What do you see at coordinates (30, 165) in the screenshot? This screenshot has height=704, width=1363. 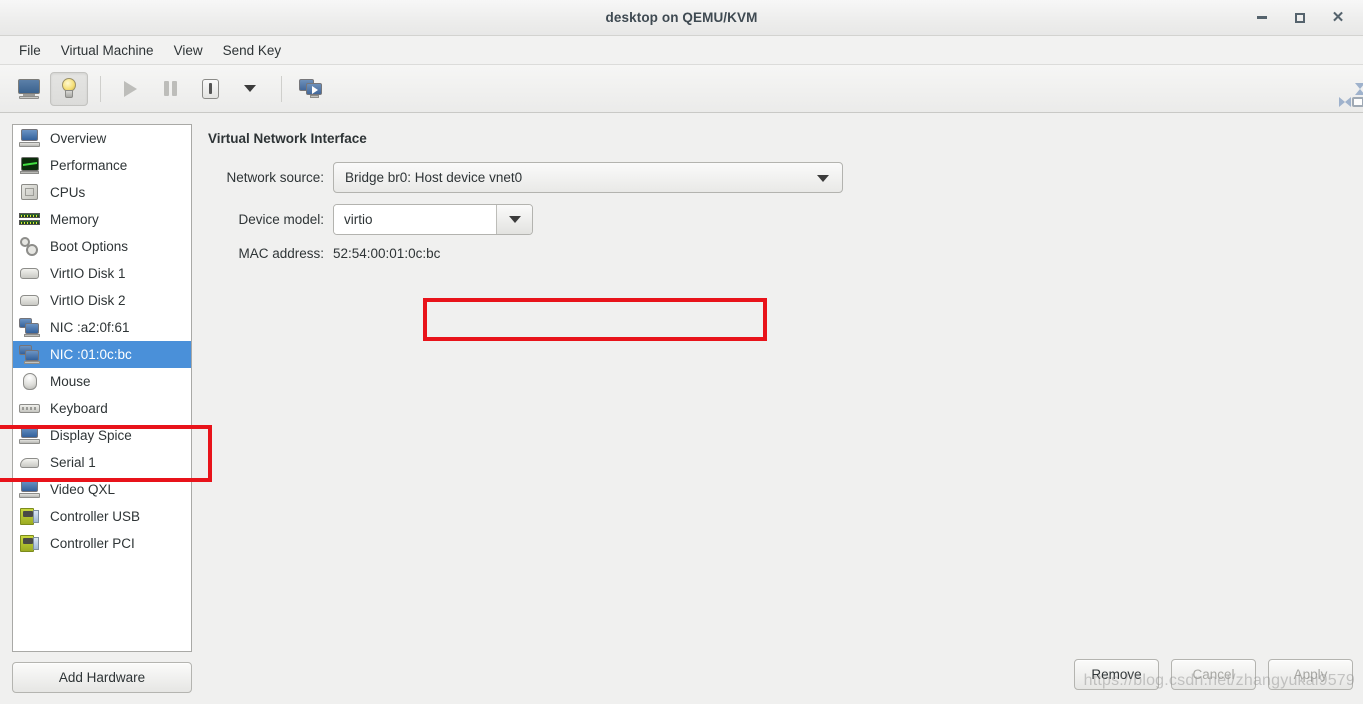 I see `performance-icon` at bounding box center [30, 165].